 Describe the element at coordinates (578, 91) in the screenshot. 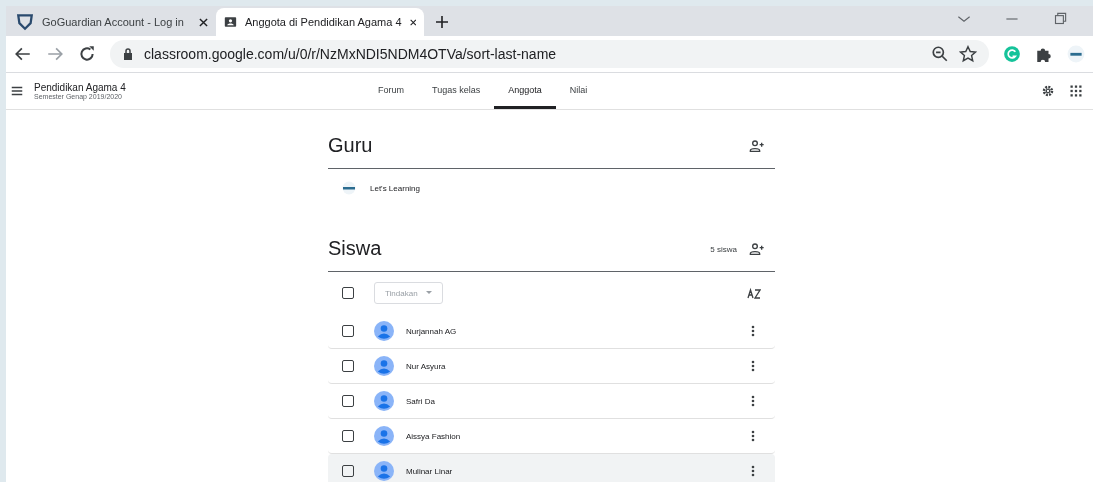

I see `nav-tab: Nilai` at that location.